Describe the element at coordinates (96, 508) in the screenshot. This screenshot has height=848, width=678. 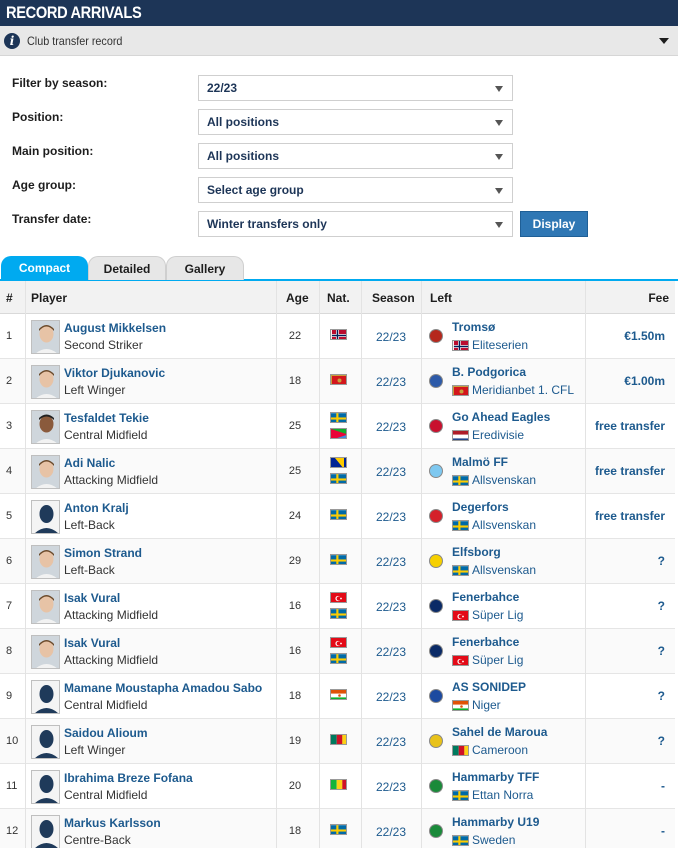
I see `player-name-link: Anton Kralj` at that location.